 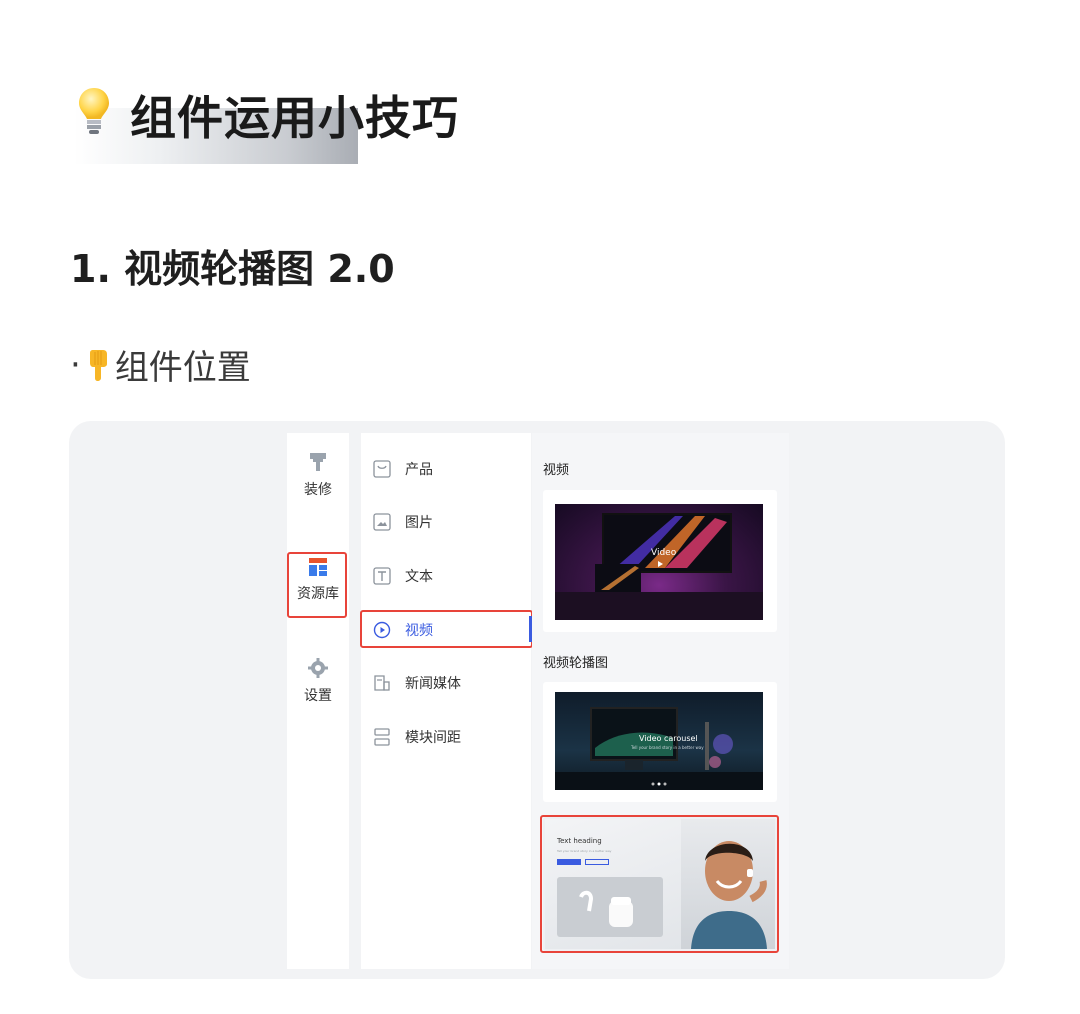 I want to click on rail-label: 装修, so click(x=318, y=490).